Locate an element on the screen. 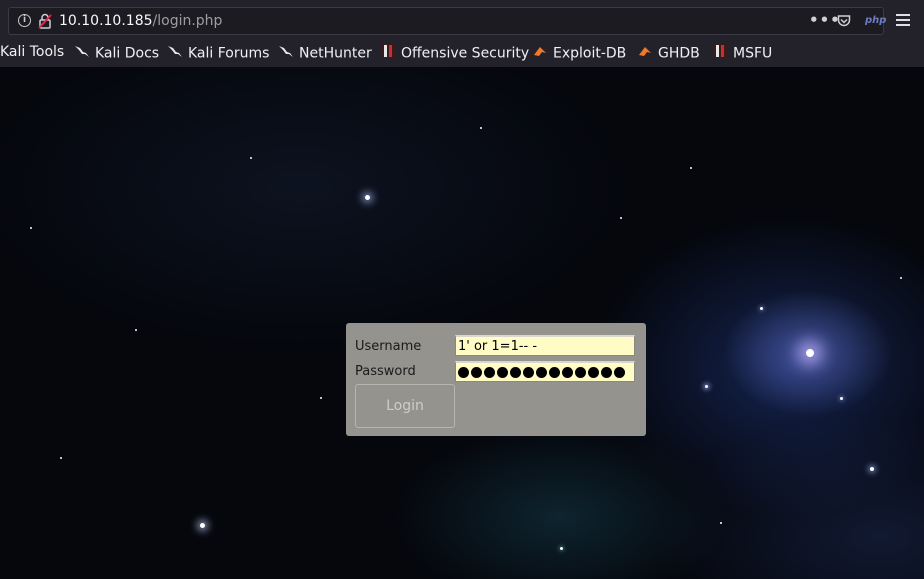 The width and height of the screenshot is (924, 579). hamburger-menu-icon is located at coordinates (903, 20).